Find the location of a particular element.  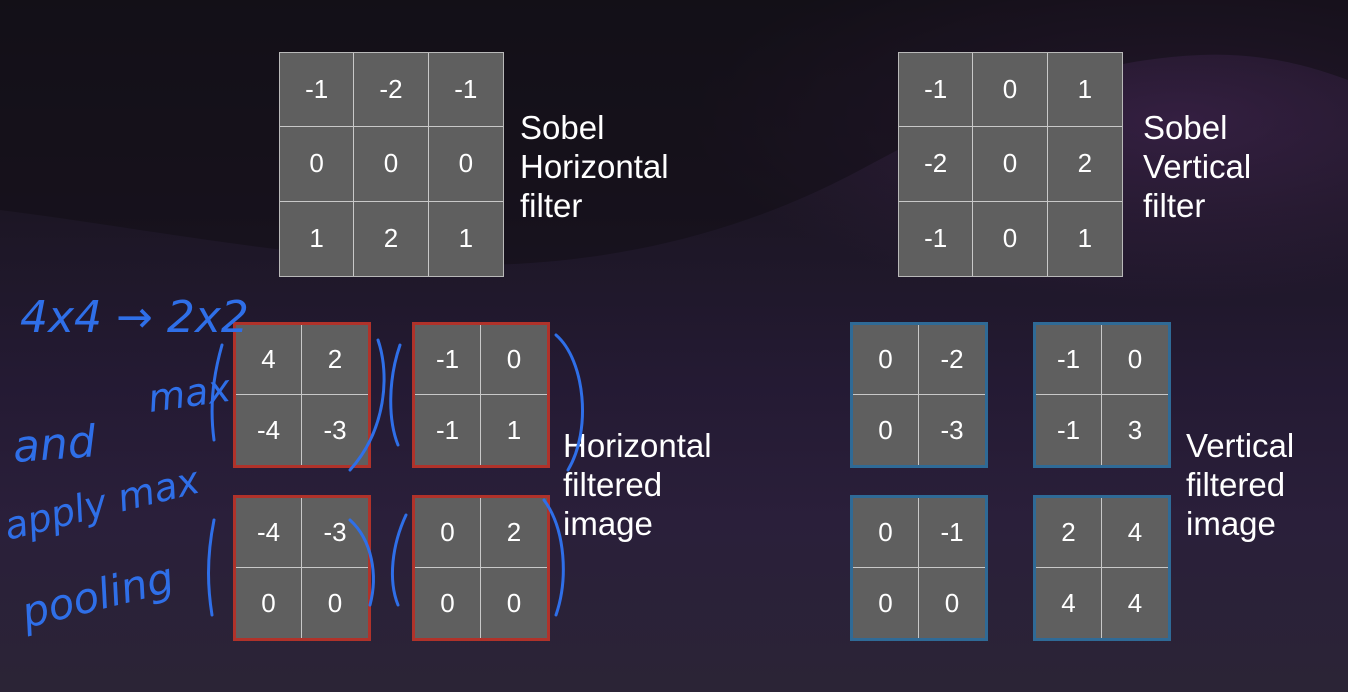

horizontal-block-bottom-left: -4 -3 0 0 is located at coordinates (302, 568).